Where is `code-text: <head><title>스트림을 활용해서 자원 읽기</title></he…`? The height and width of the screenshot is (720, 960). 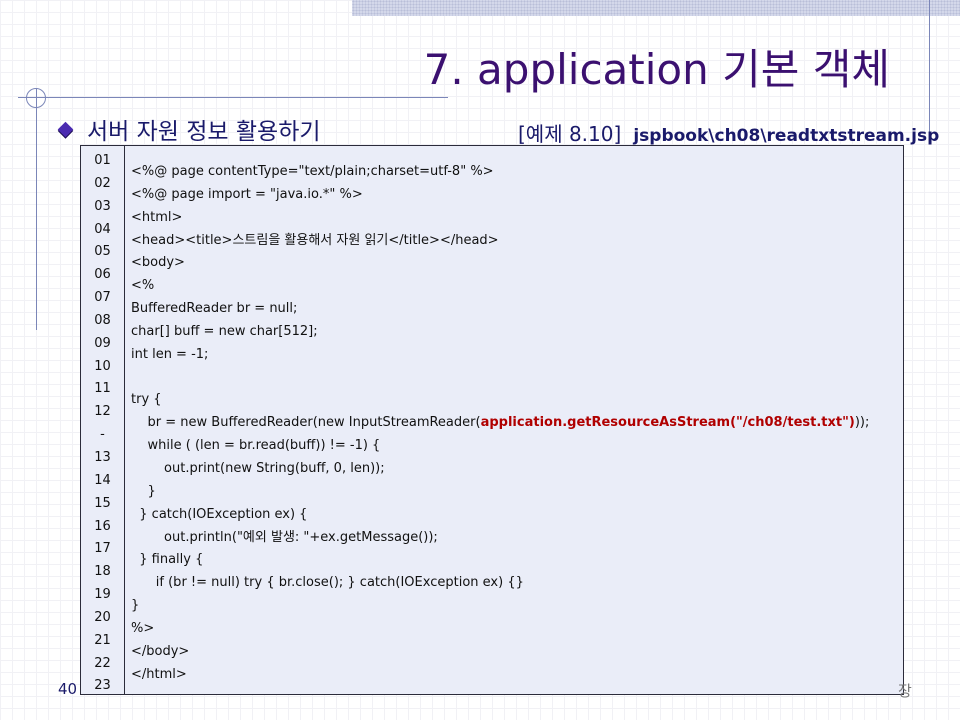
code-text: <head><title>스트림을 활용해서 자원 읽기</title></he… is located at coordinates (315, 240).